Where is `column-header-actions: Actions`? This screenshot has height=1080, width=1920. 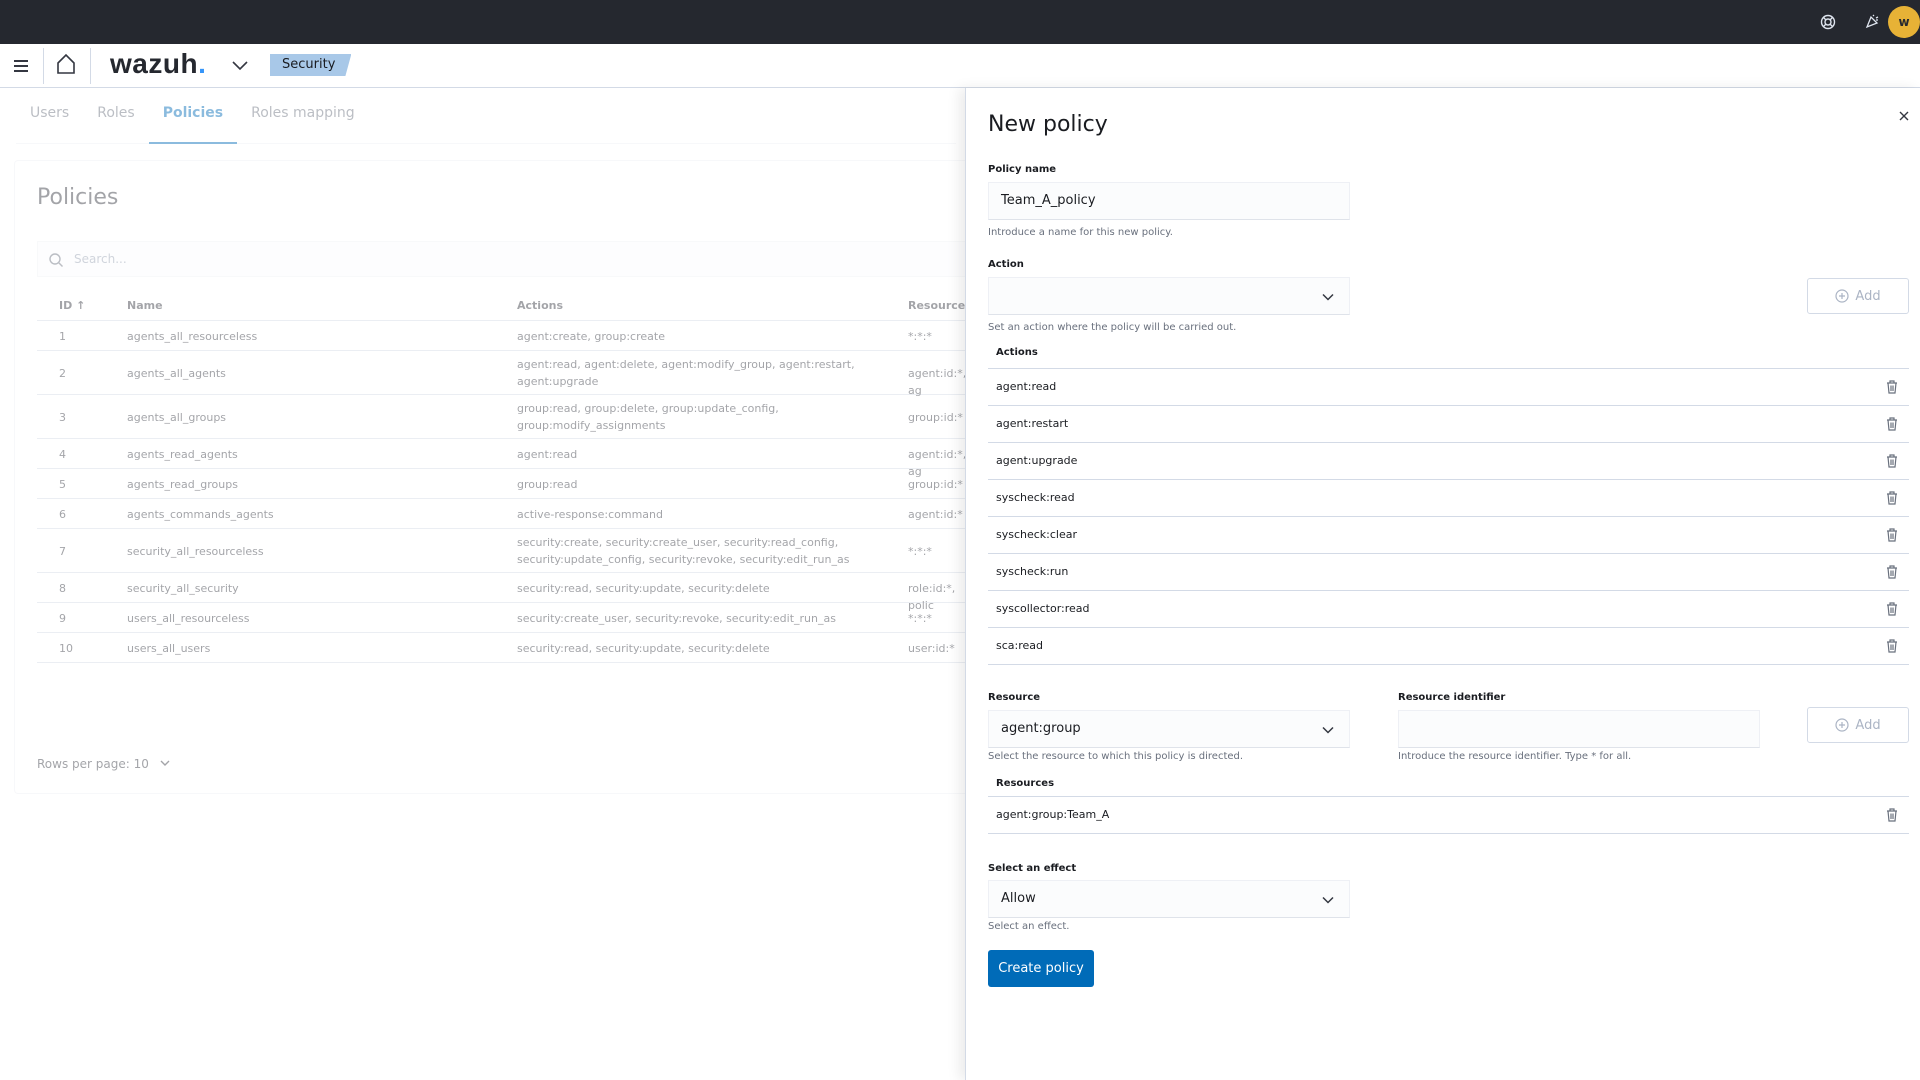 column-header-actions: Actions is located at coordinates (540, 305).